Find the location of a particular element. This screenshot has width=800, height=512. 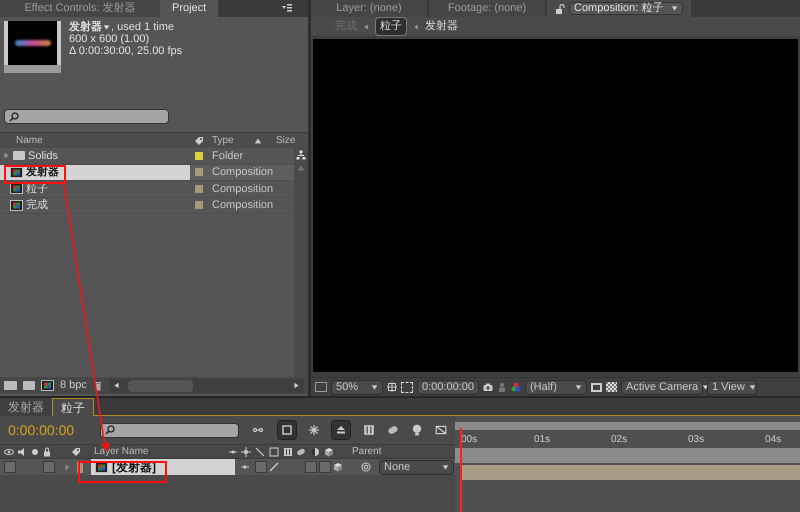

layer-search-field is located at coordinates (170, 430).